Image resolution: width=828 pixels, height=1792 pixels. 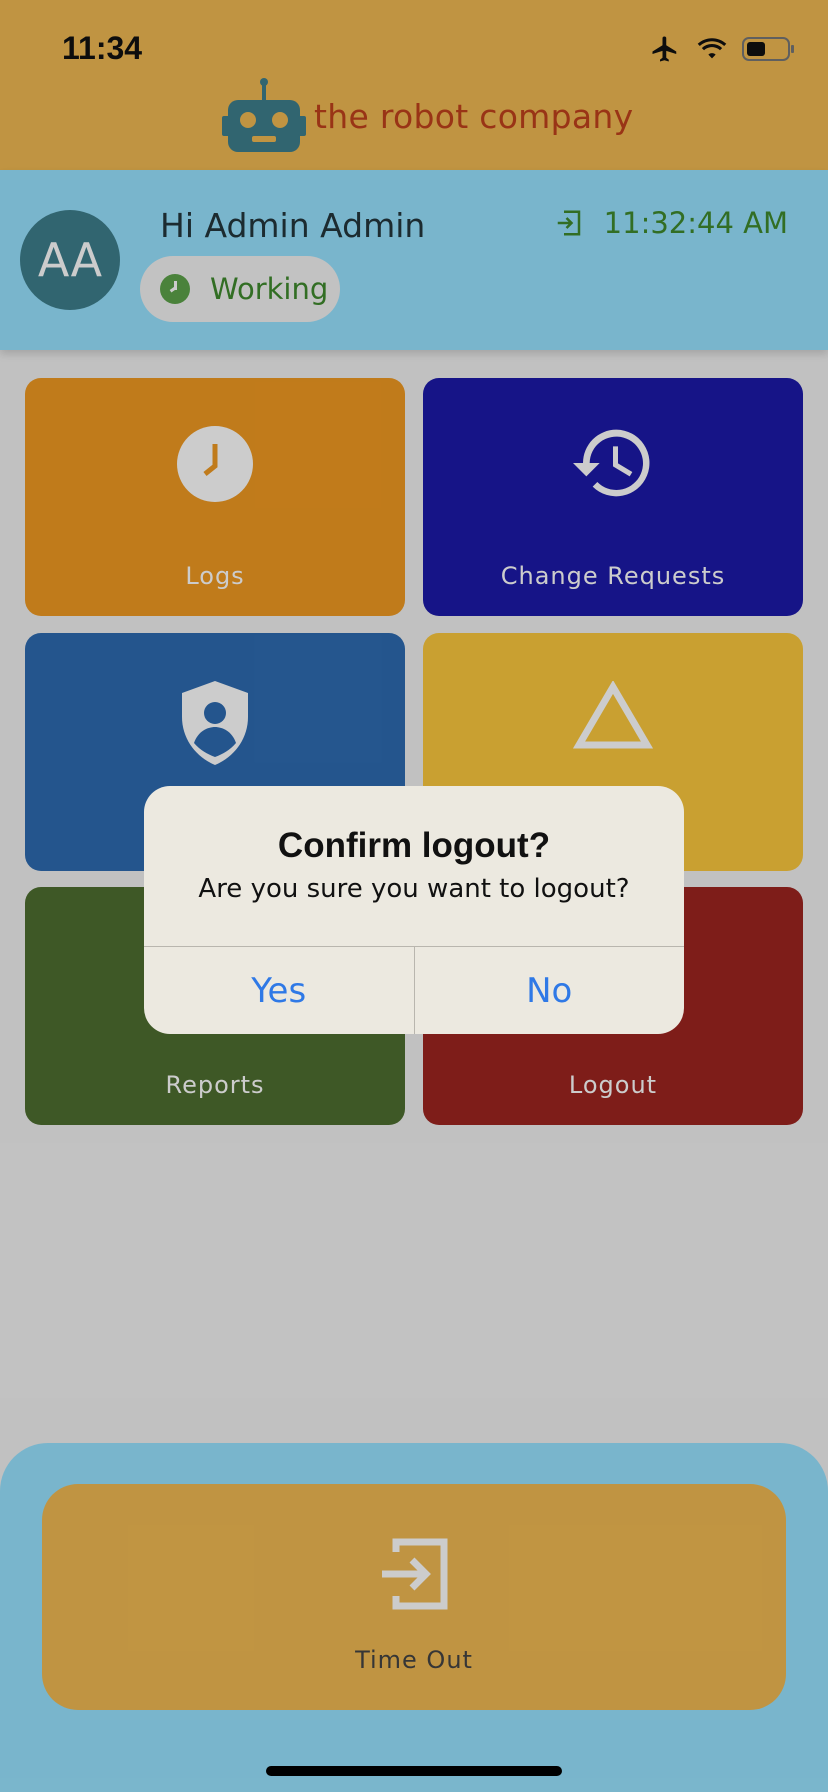 I want to click on no-button: No, so click(x=549, y=990).